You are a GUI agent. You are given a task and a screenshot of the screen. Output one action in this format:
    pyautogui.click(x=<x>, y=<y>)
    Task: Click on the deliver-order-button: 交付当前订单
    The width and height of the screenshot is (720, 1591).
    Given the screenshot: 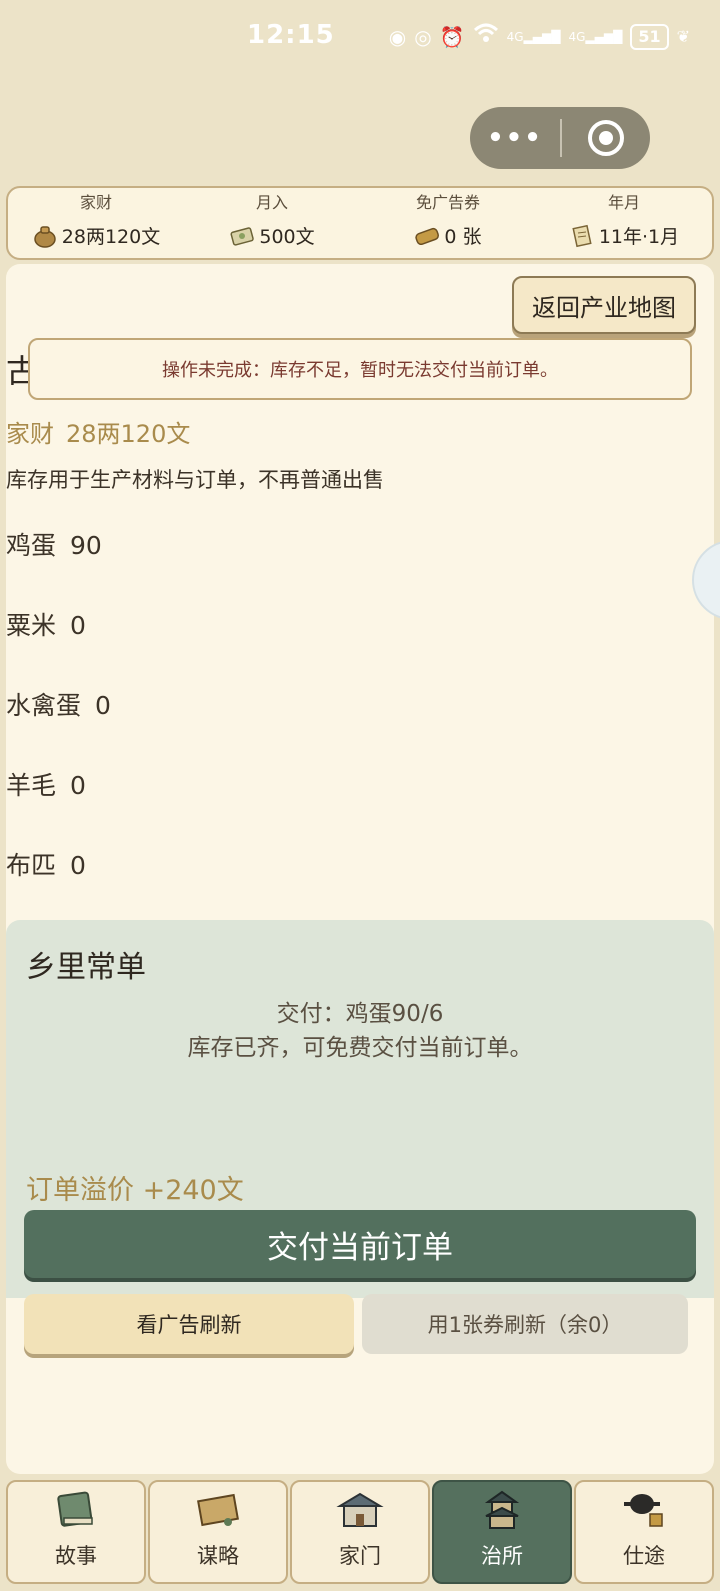 What is the action you would take?
    pyautogui.click(x=360, y=1244)
    